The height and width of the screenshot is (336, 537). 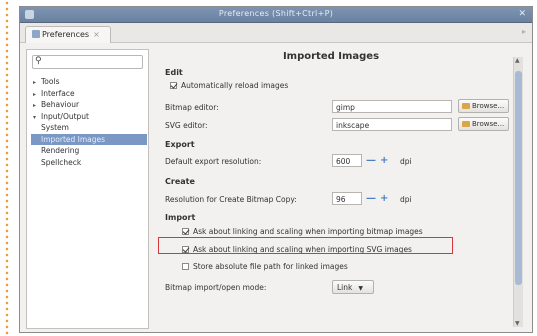 I want to click on create-resolution-input: 96, so click(x=347, y=198).